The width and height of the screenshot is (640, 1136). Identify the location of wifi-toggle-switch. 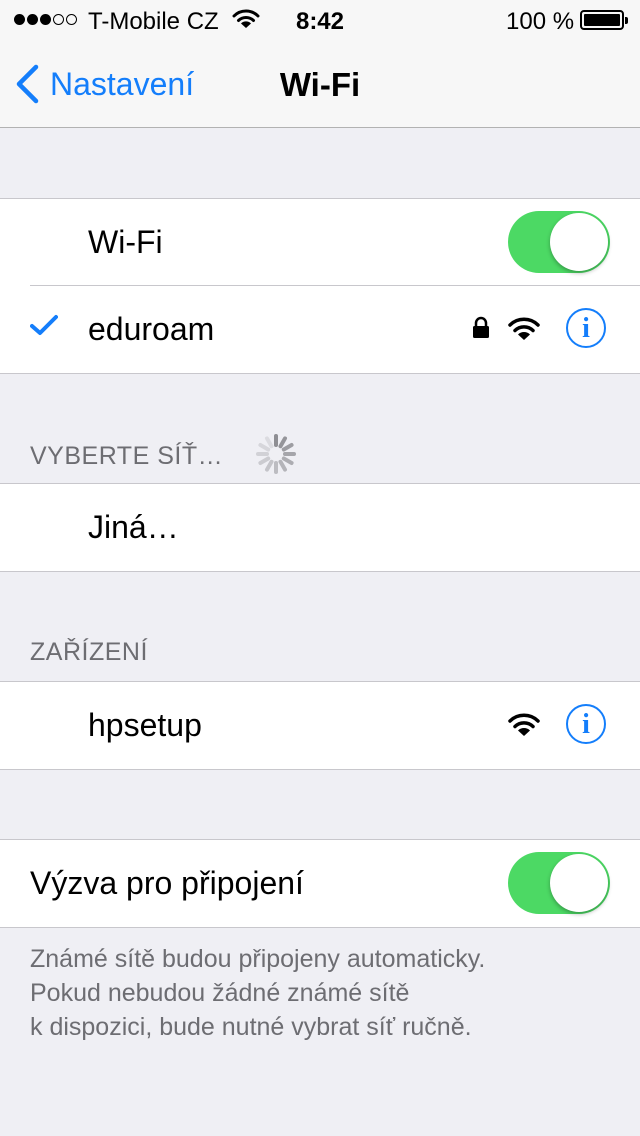
(559, 242).